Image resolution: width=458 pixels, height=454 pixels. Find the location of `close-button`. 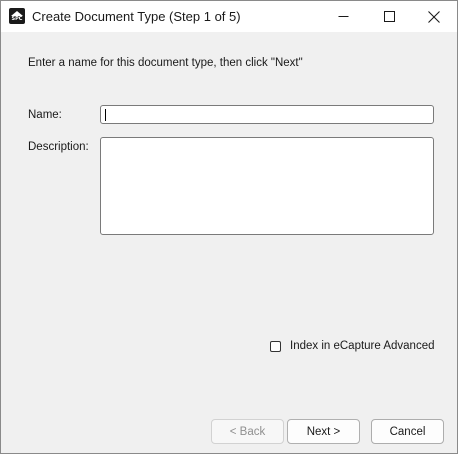

close-button is located at coordinates (434, 16).